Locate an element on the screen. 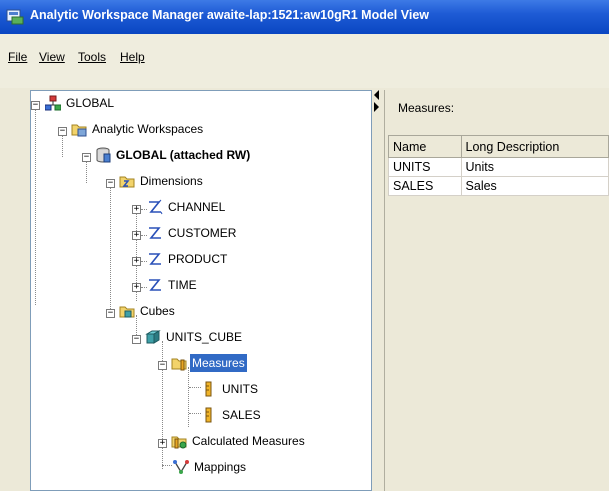  tree-item-label: PRODUCT is located at coordinates (198, 259).